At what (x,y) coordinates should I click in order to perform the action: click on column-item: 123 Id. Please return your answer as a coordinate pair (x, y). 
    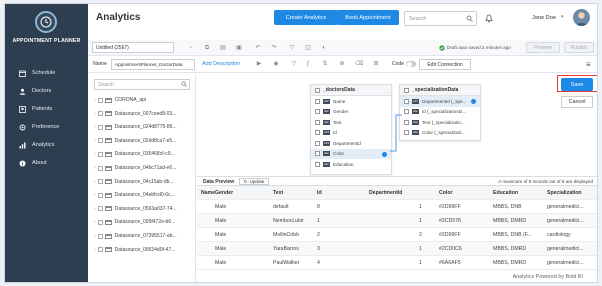
    Looking at the image, I should click on (351, 133).